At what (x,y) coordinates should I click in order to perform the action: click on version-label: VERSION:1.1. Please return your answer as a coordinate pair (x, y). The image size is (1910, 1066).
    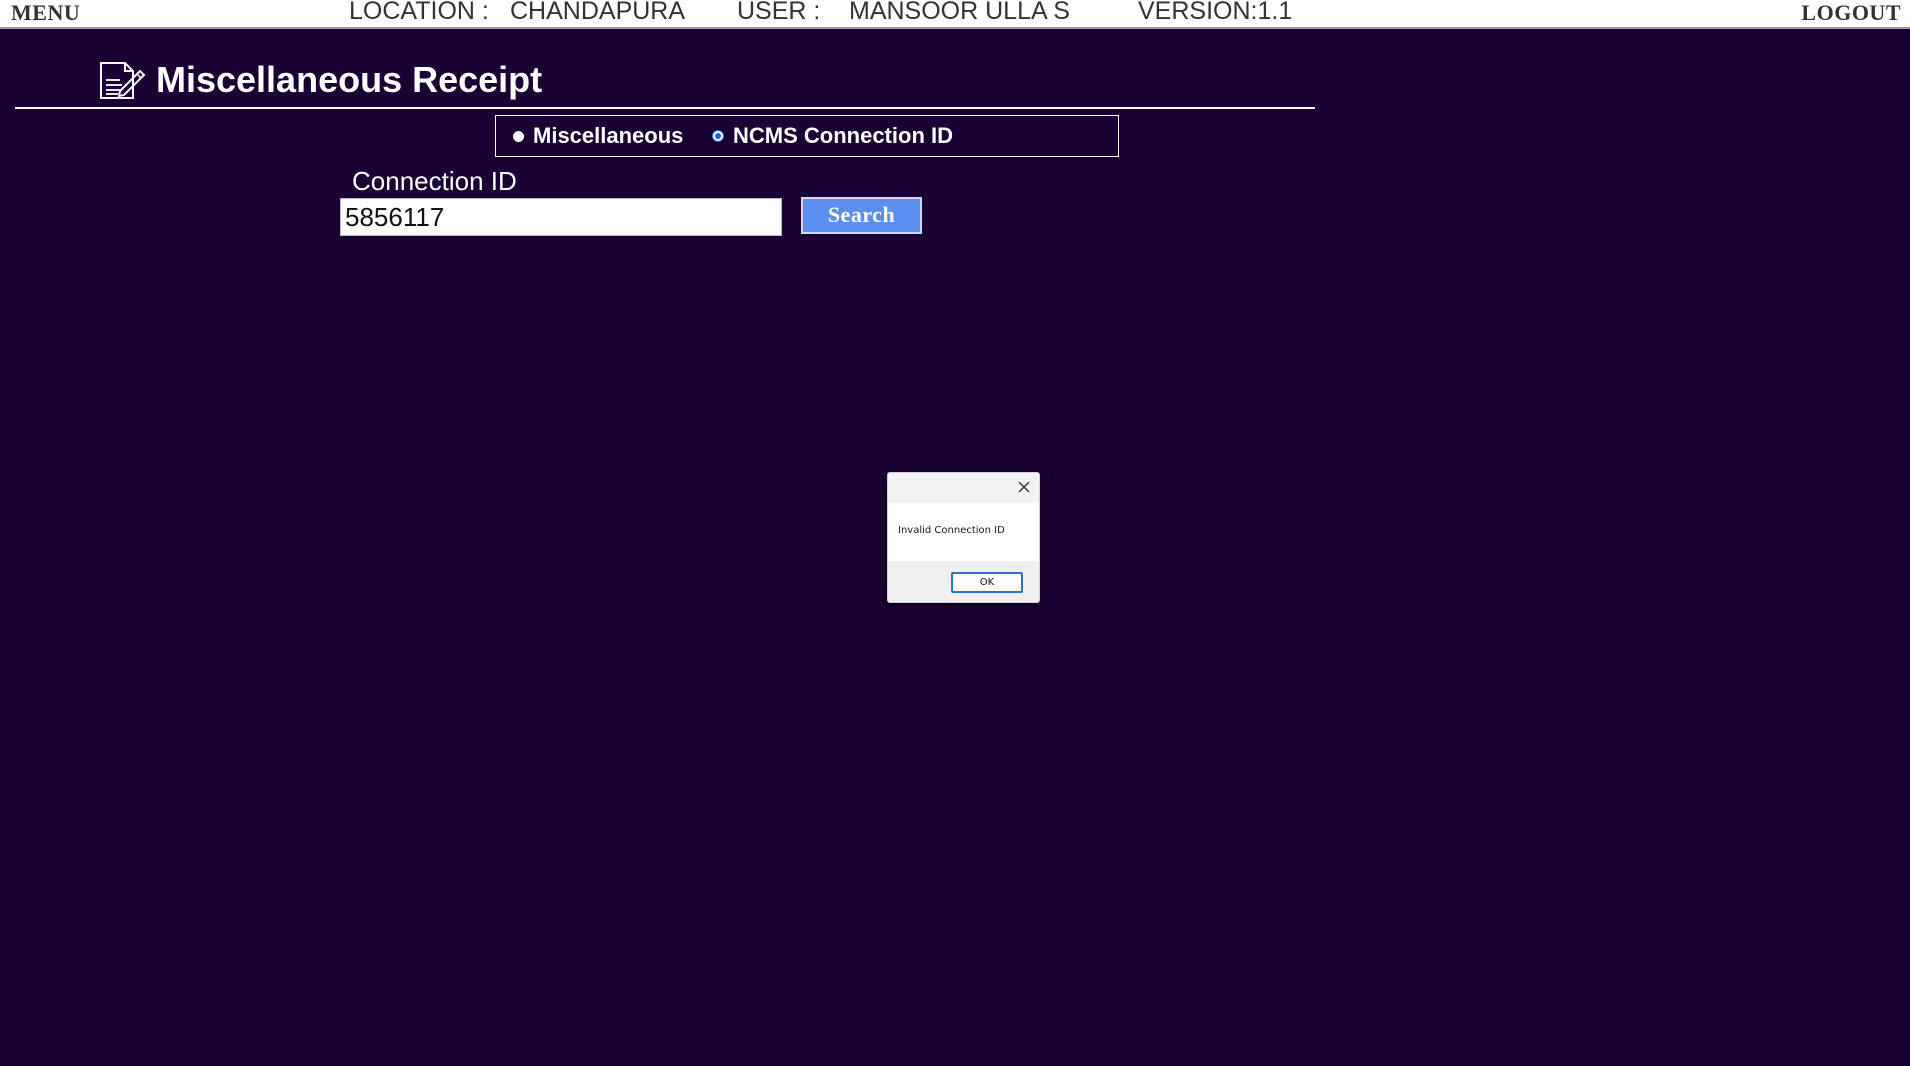
    Looking at the image, I should click on (1215, 12).